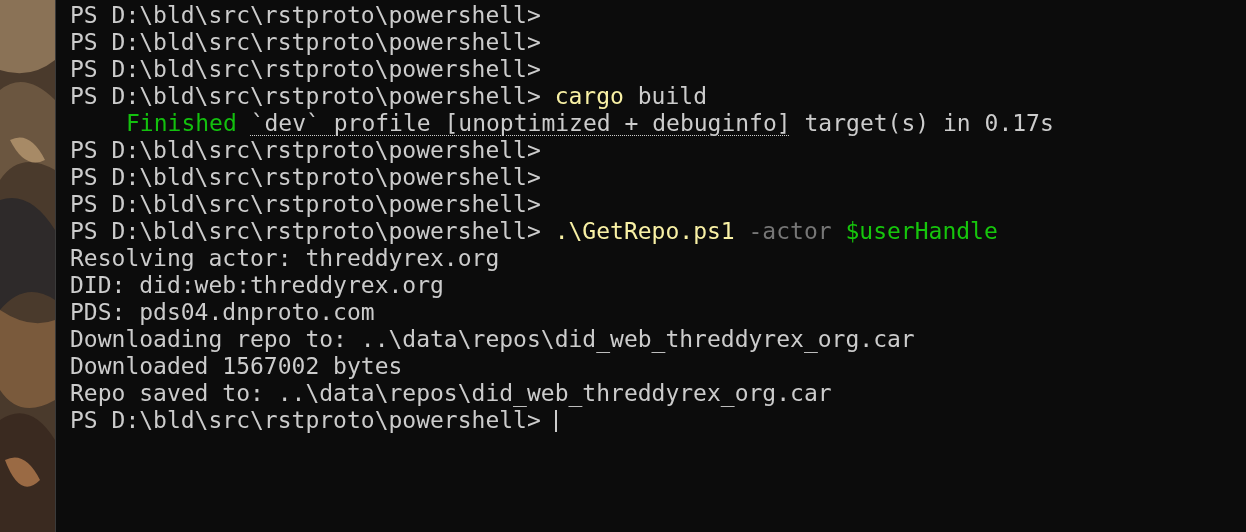 The height and width of the screenshot is (532, 1246). What do you see at coordinates (222, 312) in the screenshot?
I see `output-text: PDS: pds04.dnproto.com` at bounding box center [222, 312].